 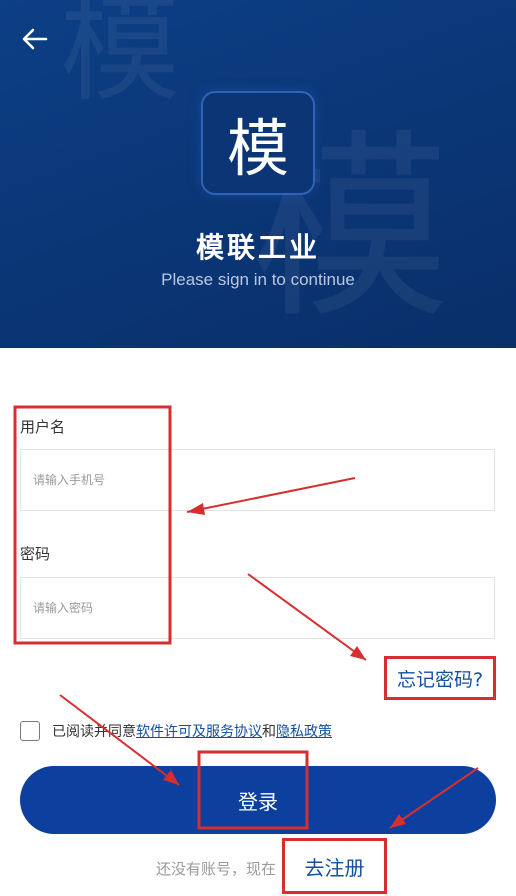 I want to click on username-label: 用户名, so click(x=43, y=427).